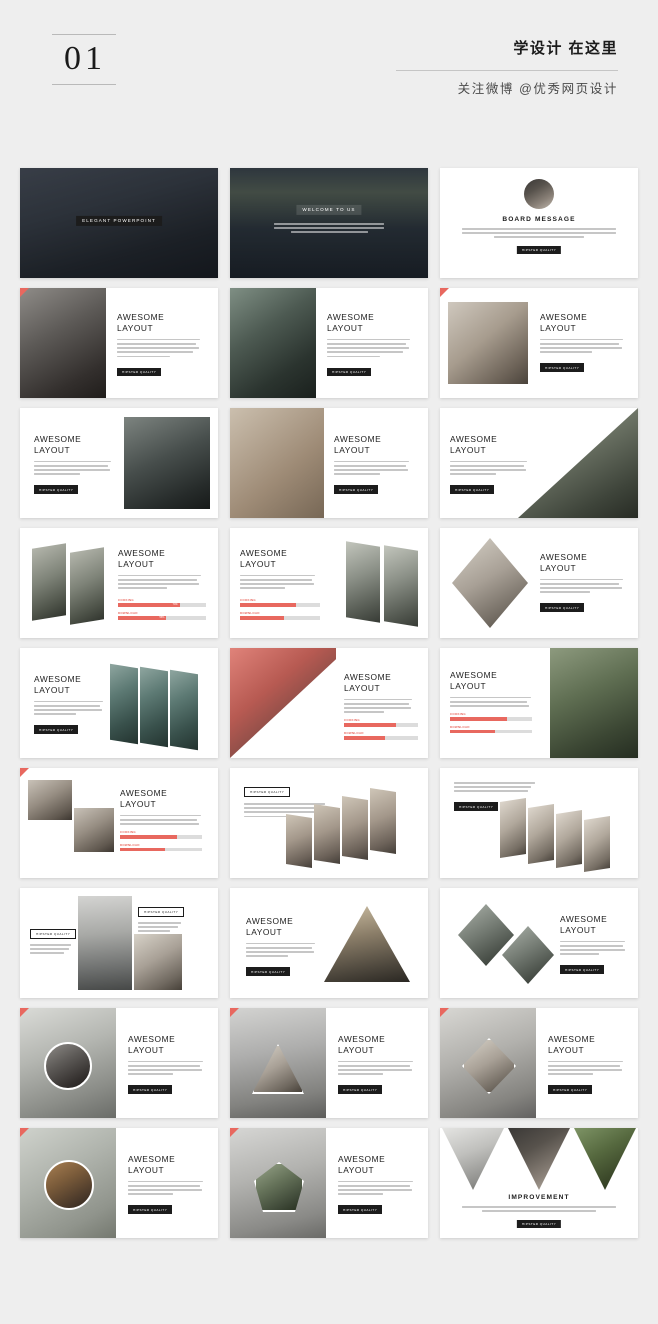 The width and height of the screenshot is (658, 1324). Describe the element at coordinates (539, 823) in the screenshot. I see `slide-thumbnail-18: HIPSTER QUALITY` at that location.